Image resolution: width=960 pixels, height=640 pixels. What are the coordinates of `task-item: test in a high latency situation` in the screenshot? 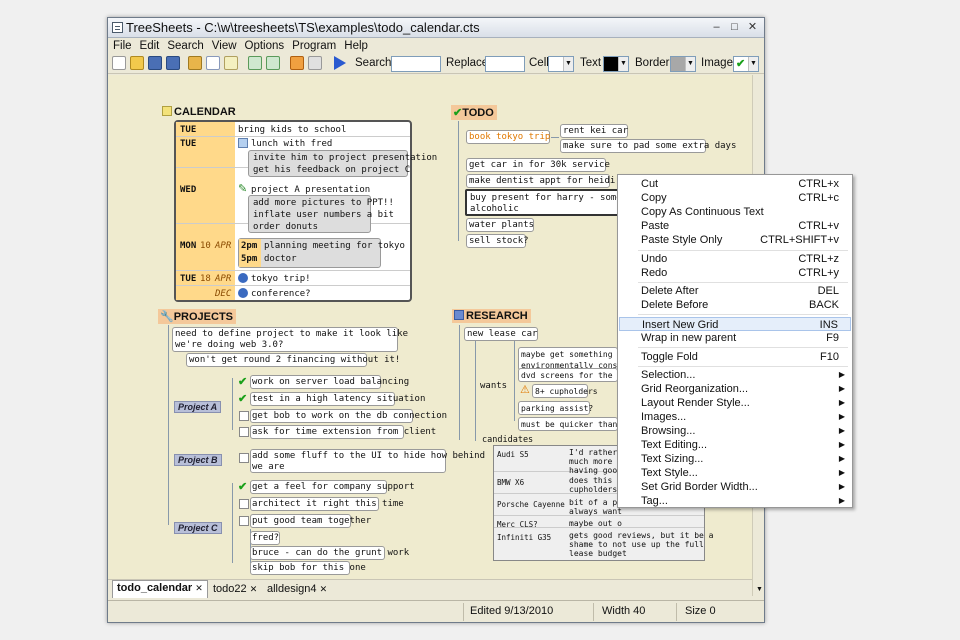 It's located at (337, 399).